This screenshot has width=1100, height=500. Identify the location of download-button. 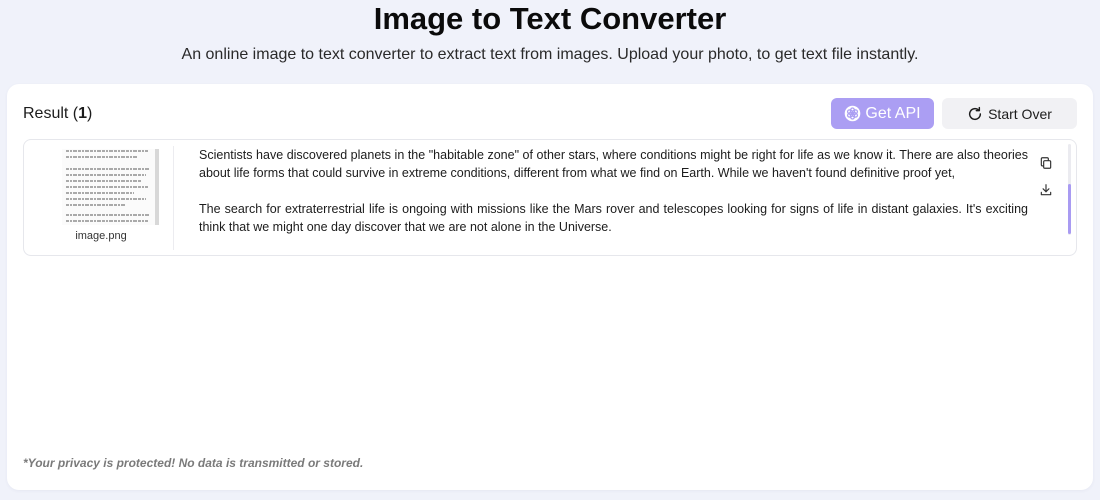
(1046, 192).